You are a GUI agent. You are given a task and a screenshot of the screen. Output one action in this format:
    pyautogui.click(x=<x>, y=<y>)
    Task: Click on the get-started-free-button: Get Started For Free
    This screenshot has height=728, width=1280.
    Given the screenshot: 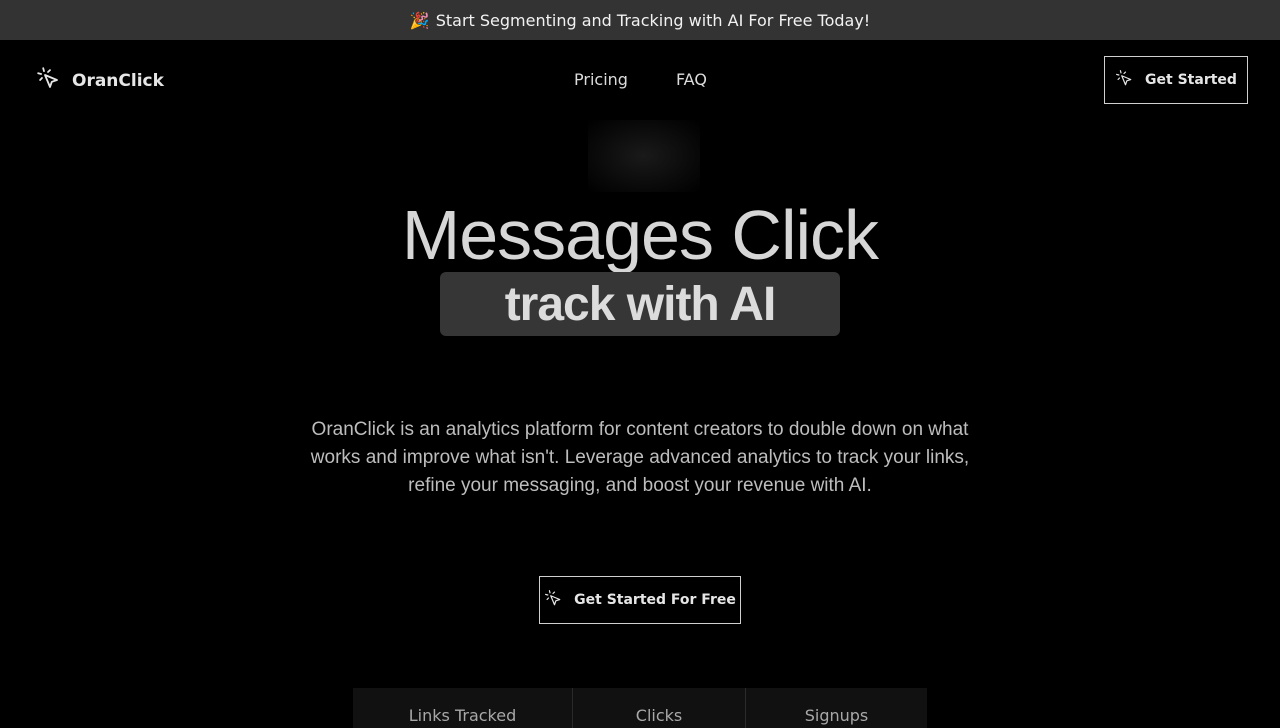 What is the action you would take?
    pyautogui.click(x=640, y=600)
    